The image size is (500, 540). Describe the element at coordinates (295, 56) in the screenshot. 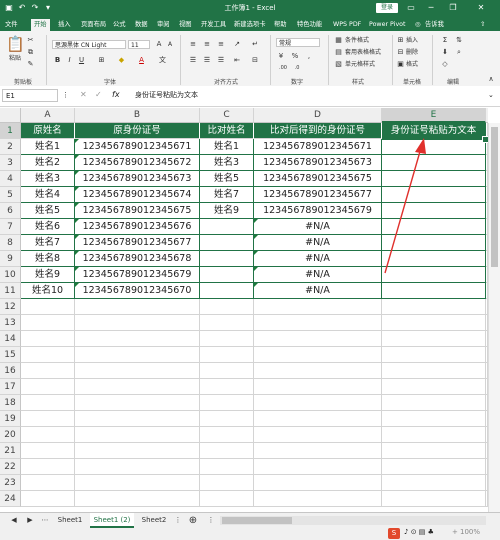

I see `percent-button: %` at that location.